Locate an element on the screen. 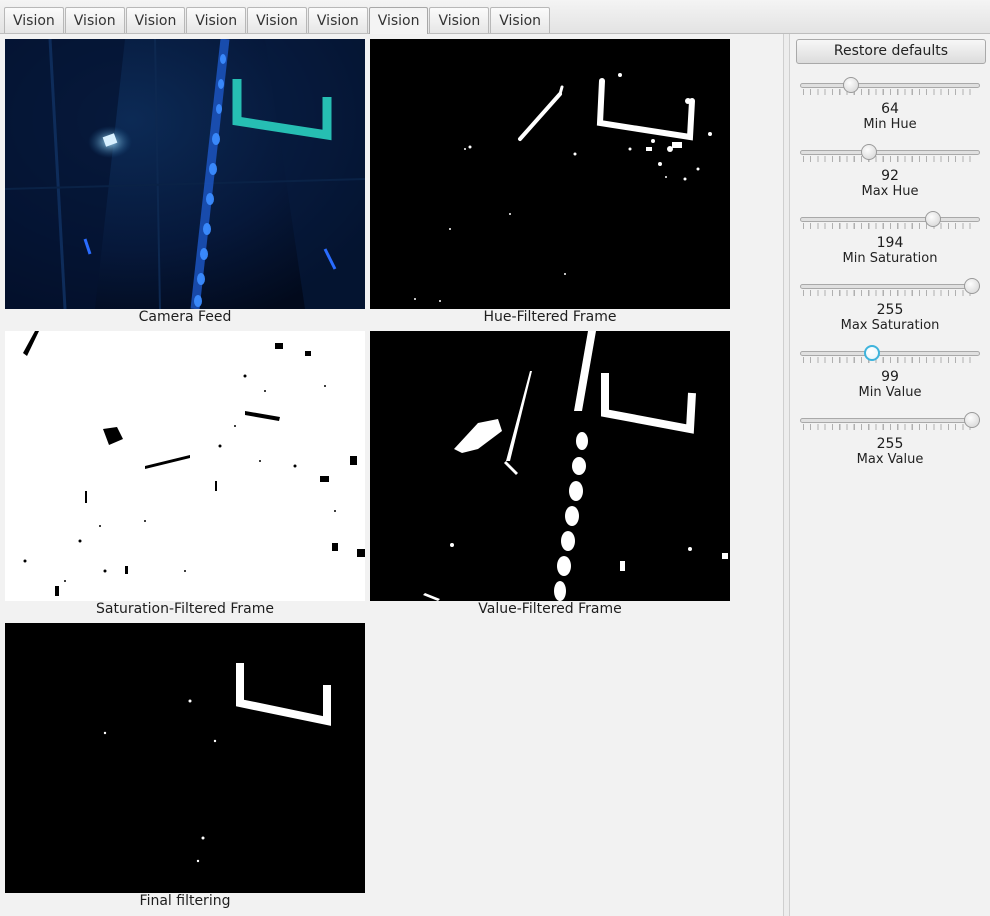 Image resolution: width=990 pixels, height=916 pixels. min-hue-slider is located at coordinates (890, 88).